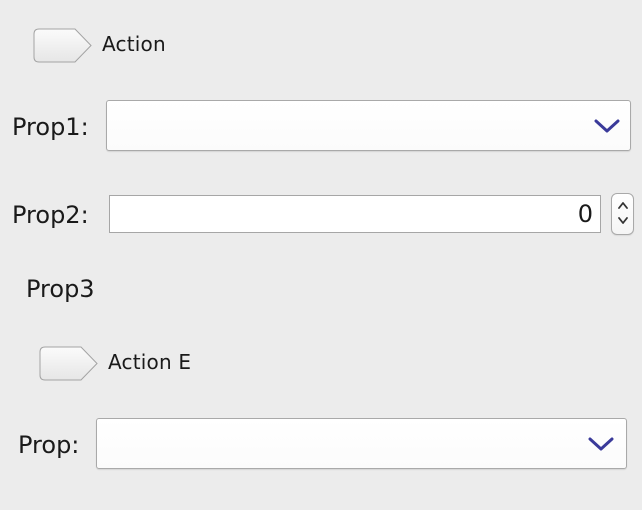 The height and width of the screenshot is (510, 642). I want to click on spinner-down-button, so click(622, 224).